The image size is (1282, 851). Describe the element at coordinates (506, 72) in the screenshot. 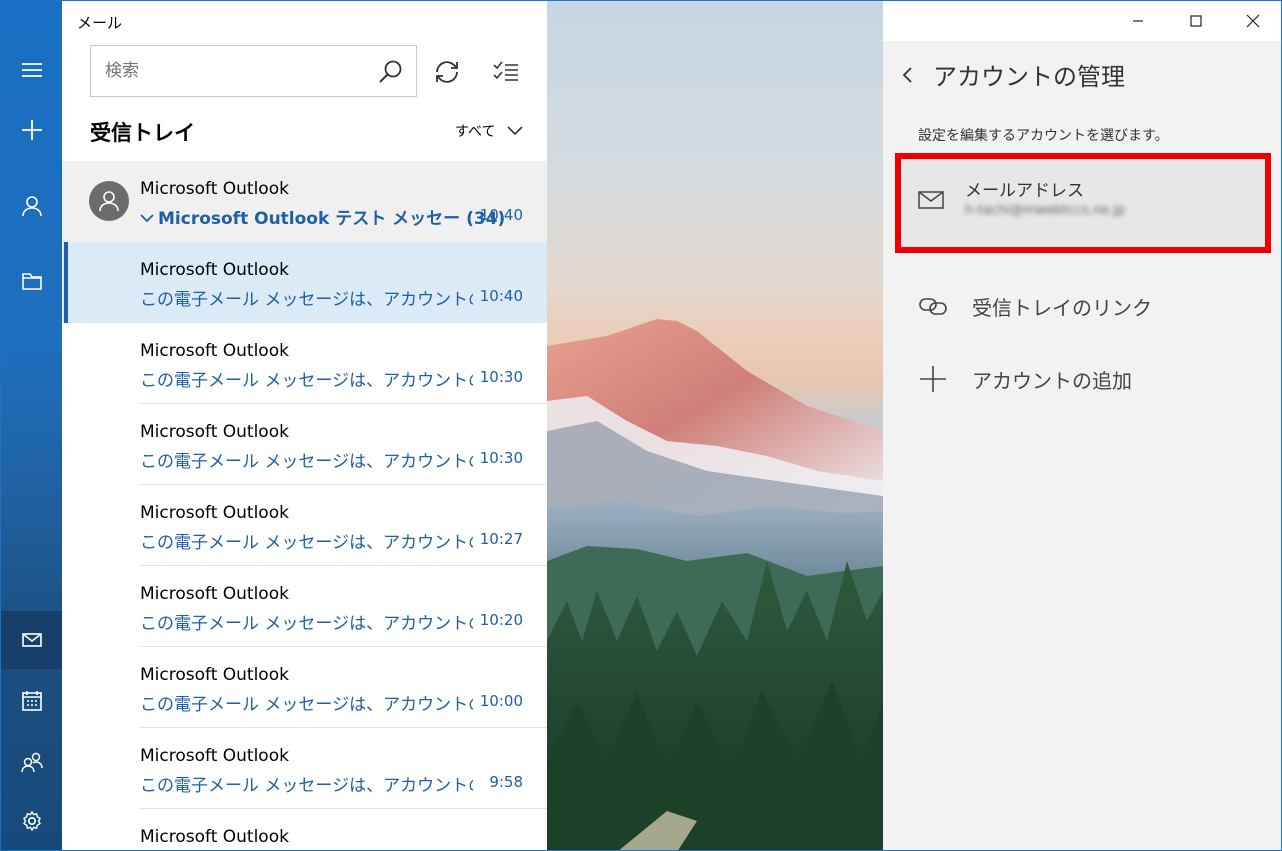

I see `select-icon` at that location.